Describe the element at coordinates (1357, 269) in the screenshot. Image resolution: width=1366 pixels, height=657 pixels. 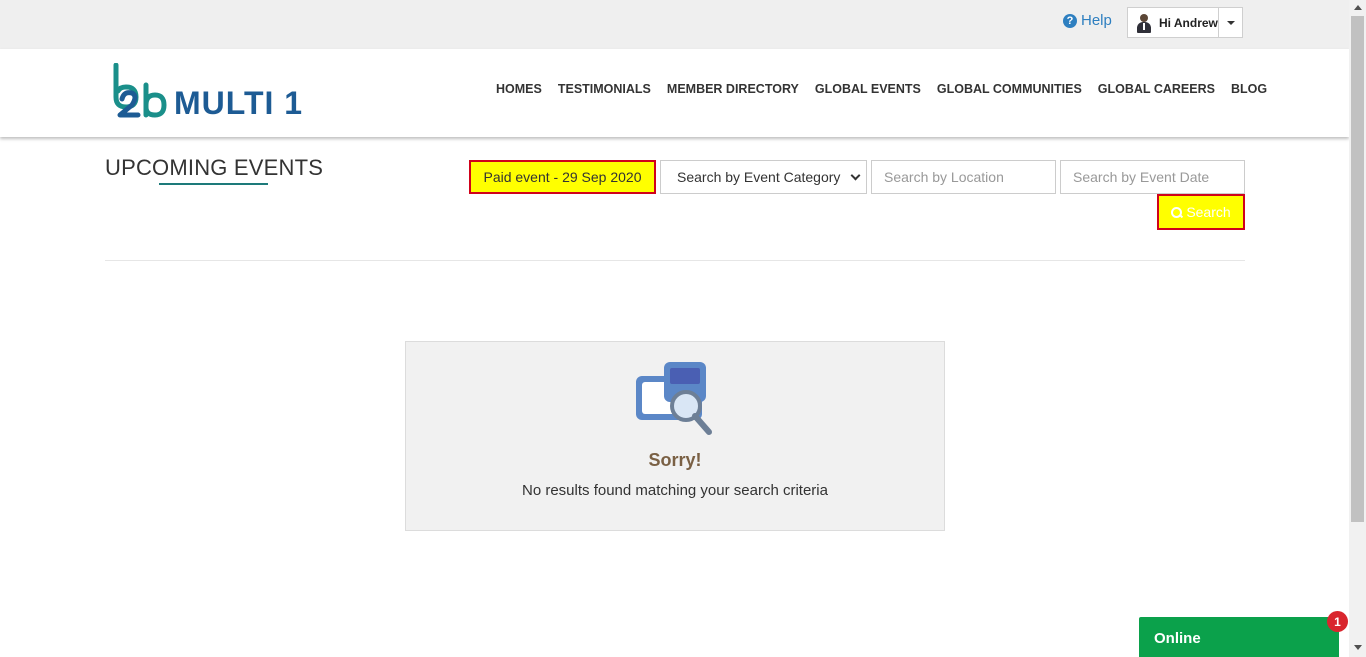
I see `scrollbar-thumb` at that location.